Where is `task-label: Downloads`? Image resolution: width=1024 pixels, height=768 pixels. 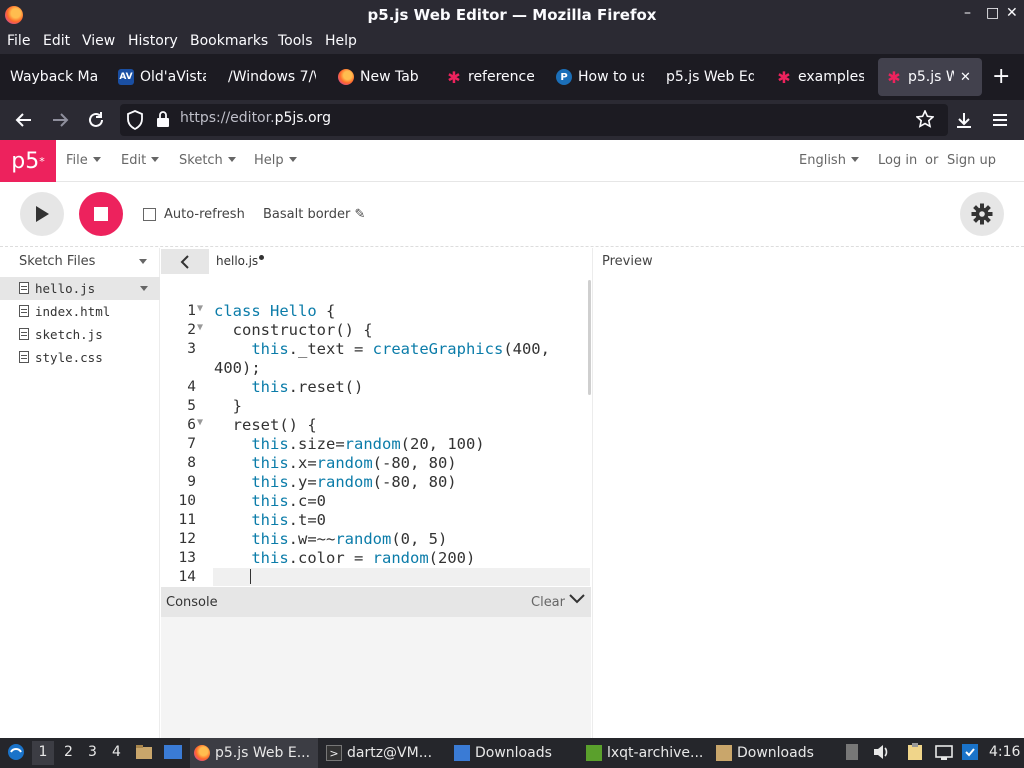
task-label: Downloads is located at coordinates (513, 753).